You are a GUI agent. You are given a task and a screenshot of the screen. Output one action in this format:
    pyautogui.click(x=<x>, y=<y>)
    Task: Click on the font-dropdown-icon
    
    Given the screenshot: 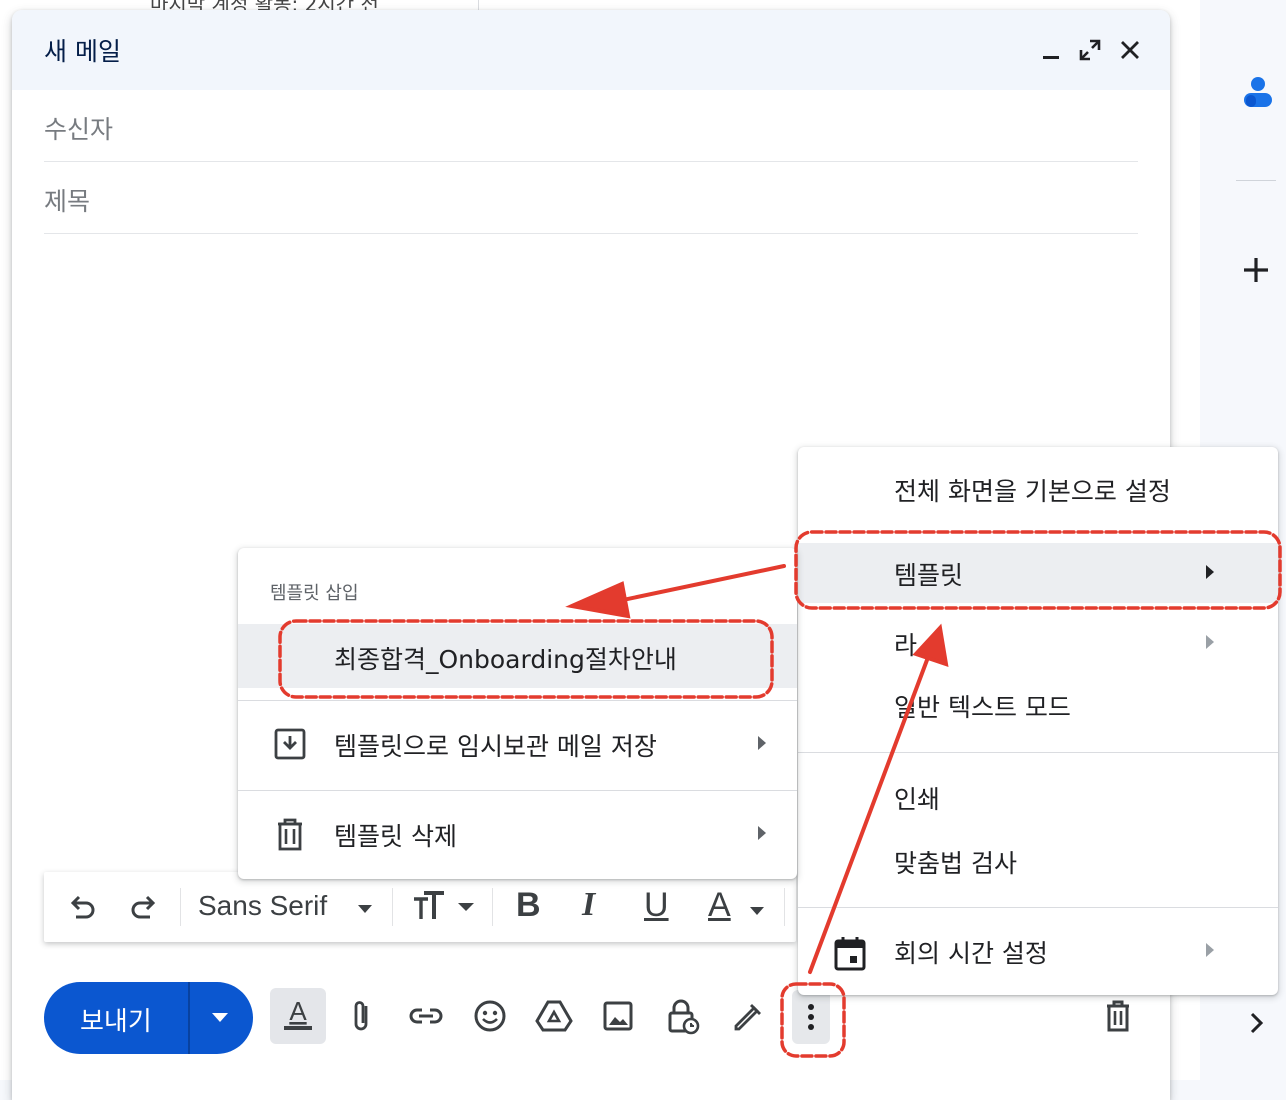 What is the action you would take?
    pyautogui.click(x=365, y=918)
    